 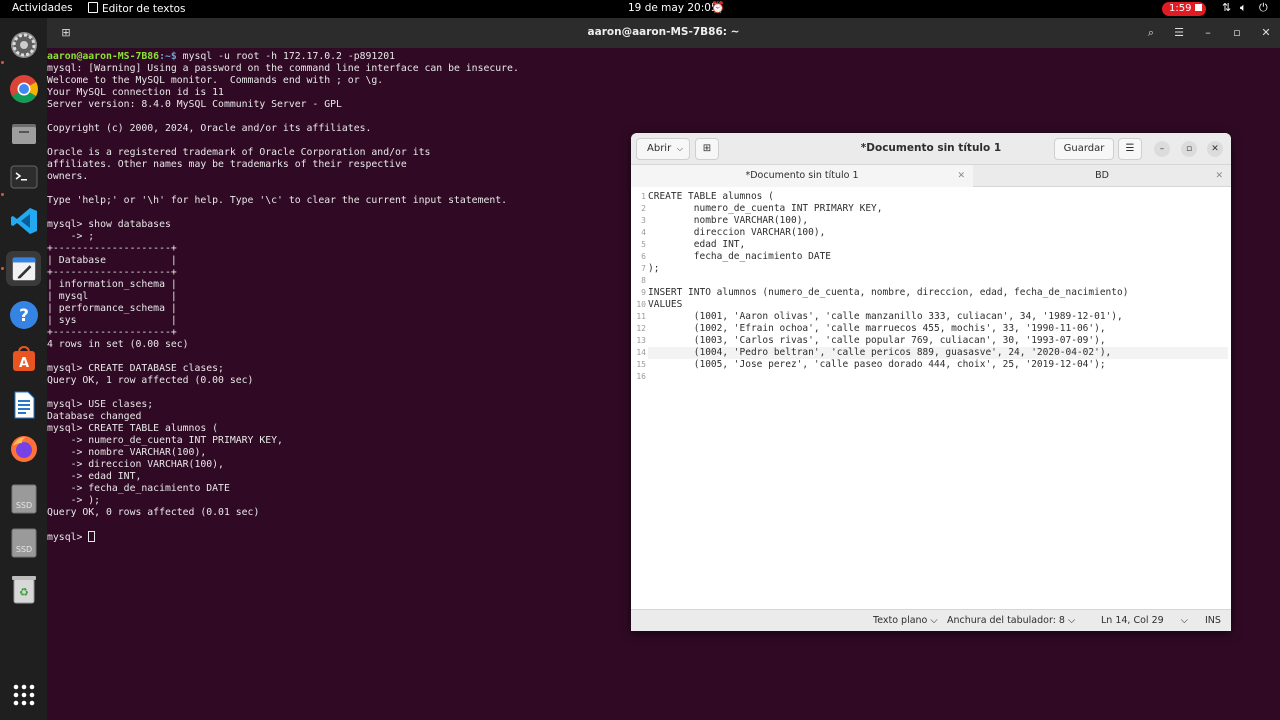 I want to click on clock: 19 de may 20:05, so click(x=673, y=8).